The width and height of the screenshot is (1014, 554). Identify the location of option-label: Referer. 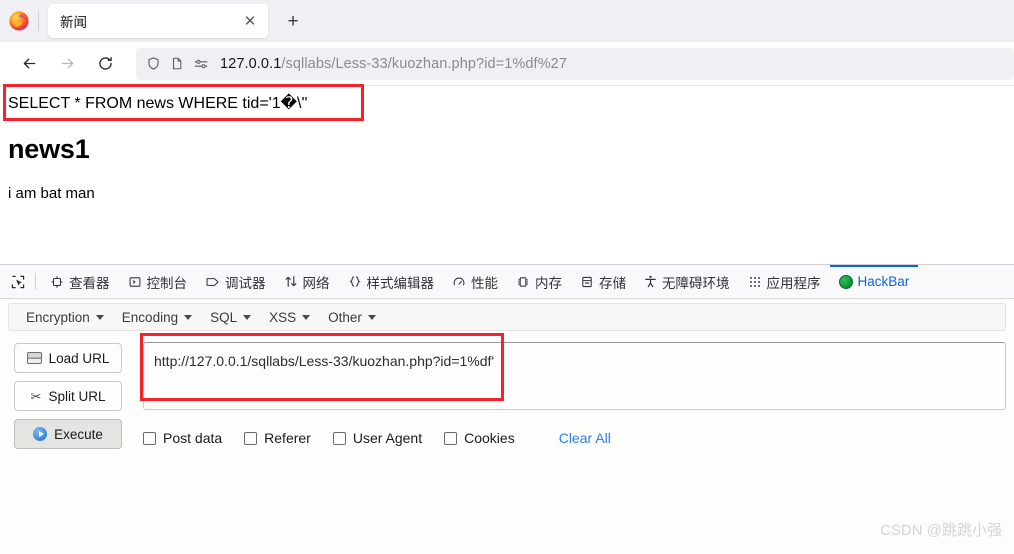
(287, 438).